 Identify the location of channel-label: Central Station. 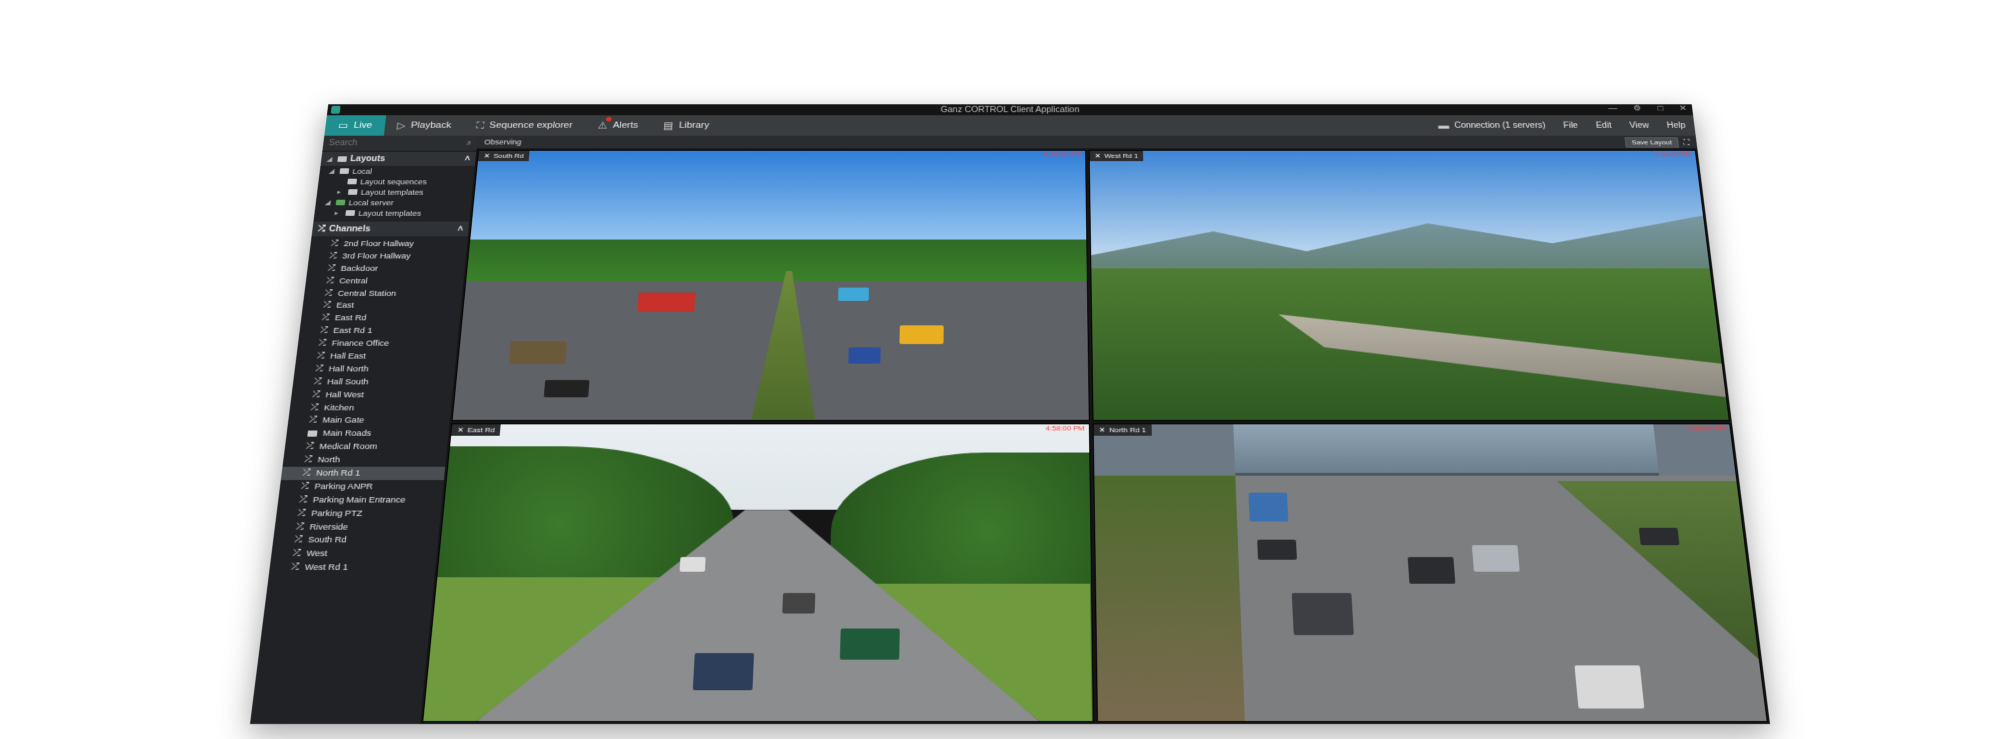
(367, 293).